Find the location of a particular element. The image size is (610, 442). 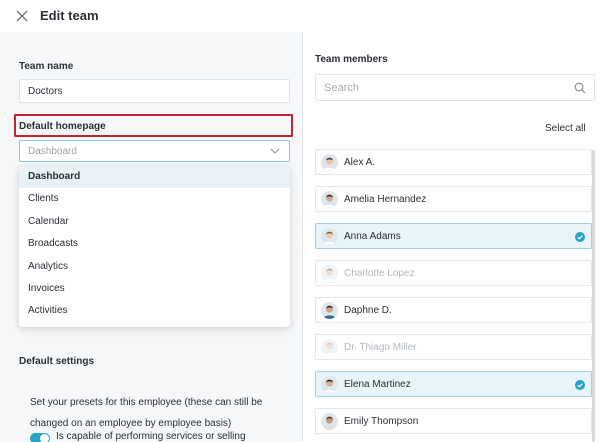

member-name: Emily Thompson is located at coordinates (381, 421).